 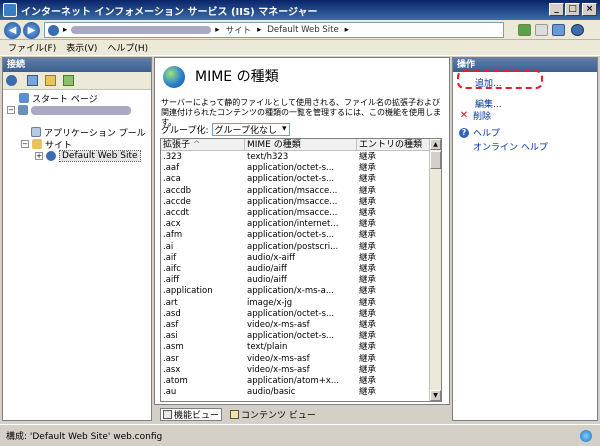 I want to click on tree-sites: − サイト, so click(x=46, y=144).